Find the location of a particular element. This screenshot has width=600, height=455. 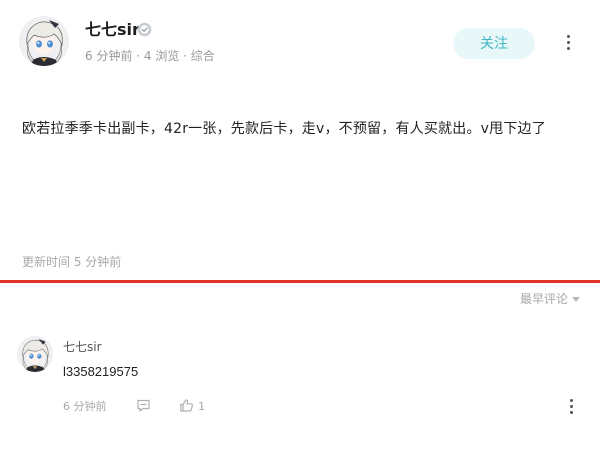

update-time: 更新时间 5 分钟前 is located at coordinates (72, 262).